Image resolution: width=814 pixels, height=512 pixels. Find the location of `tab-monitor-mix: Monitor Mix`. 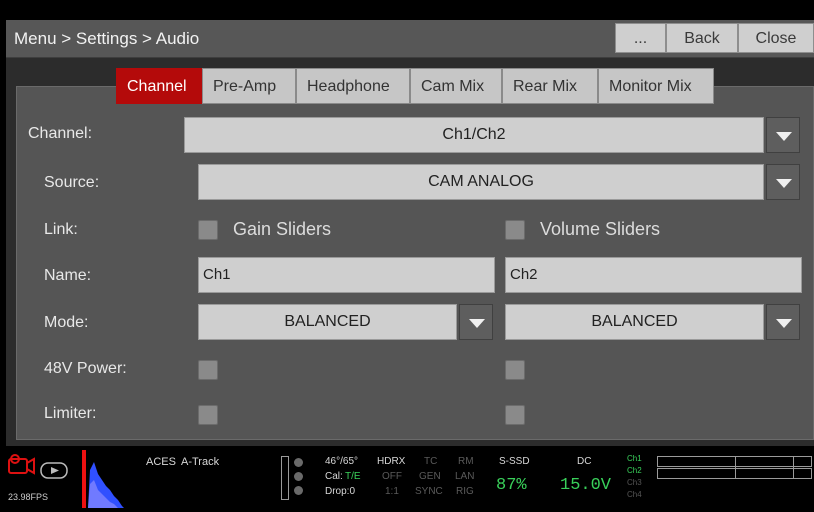

tab-monitor-mix: Monitor Mix is located at coordinates (656, 86).